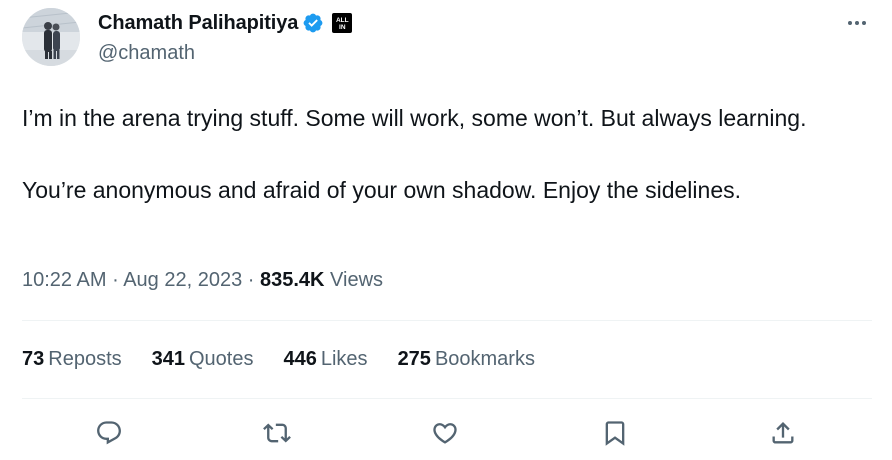  What do you see at coordinates (357, 280) in the screenshot?
I see `views-label: Views` at bounding box center [357, 280].